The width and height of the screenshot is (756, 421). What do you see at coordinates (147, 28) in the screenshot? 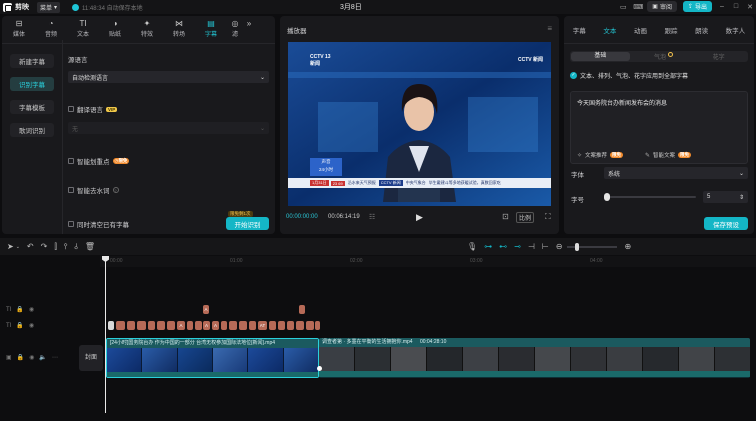
I see `tab-effects: ✦ 特效` at bounding box center [147, 28].